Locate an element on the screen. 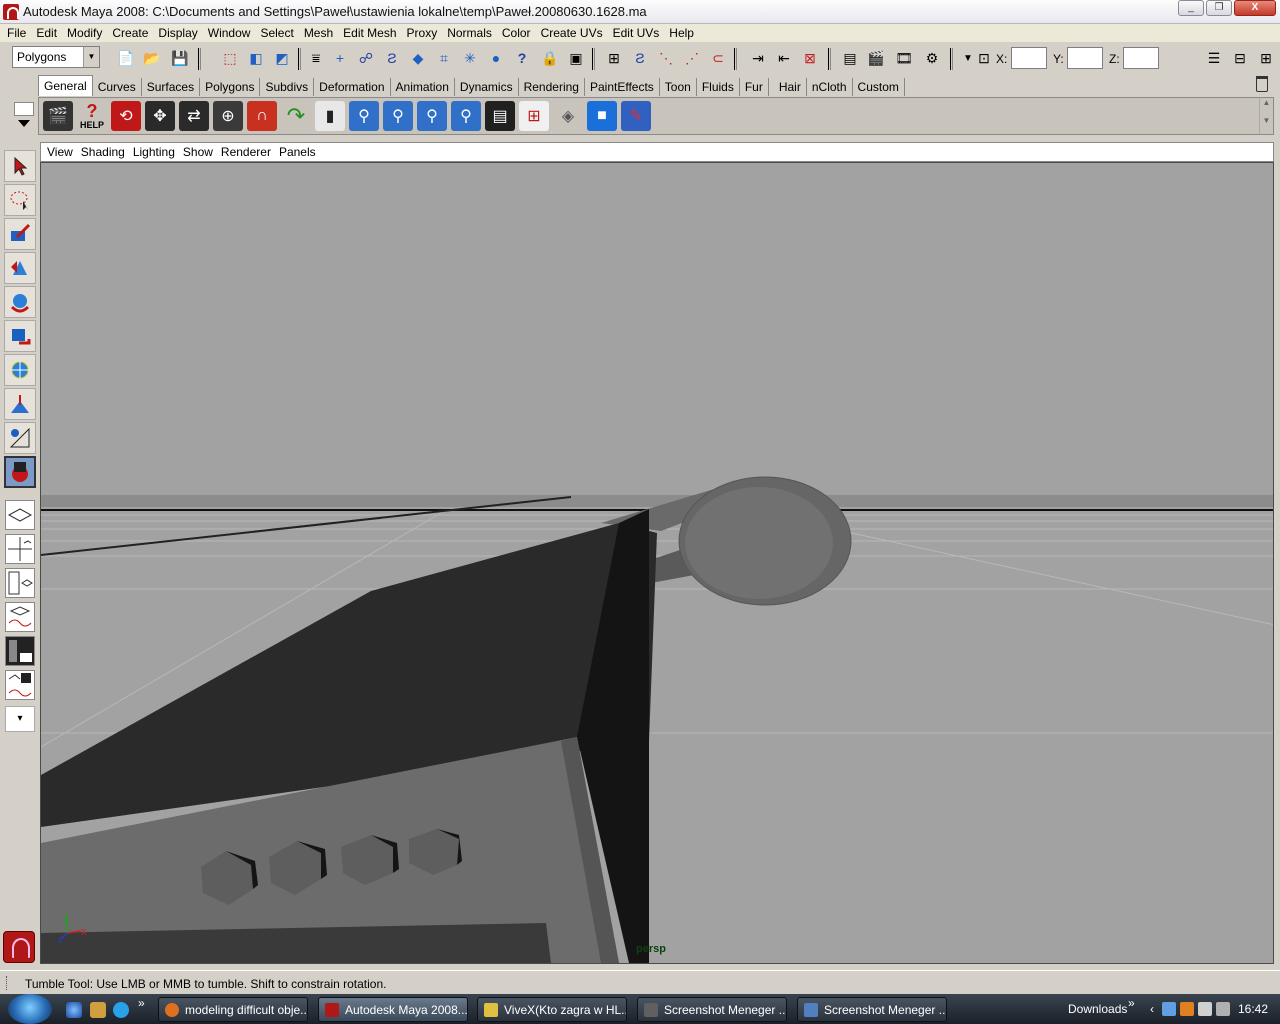  select-dynamics-icon: ✳ is located at coordinates (470, 58).